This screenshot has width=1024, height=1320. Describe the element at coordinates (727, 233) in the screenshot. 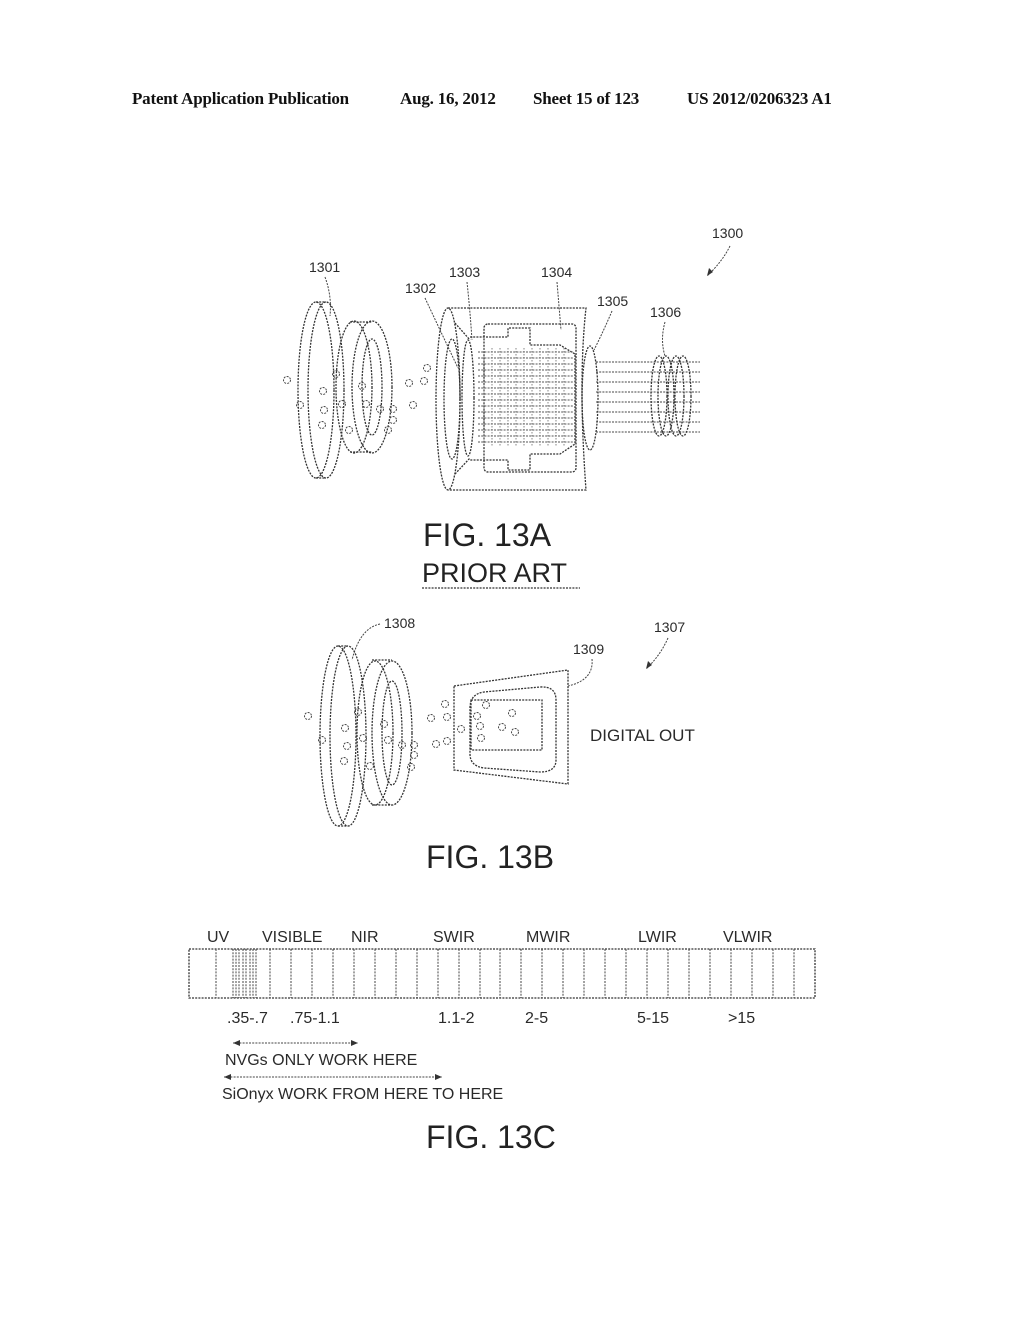

I see `ref-1300: 1300` at that location.